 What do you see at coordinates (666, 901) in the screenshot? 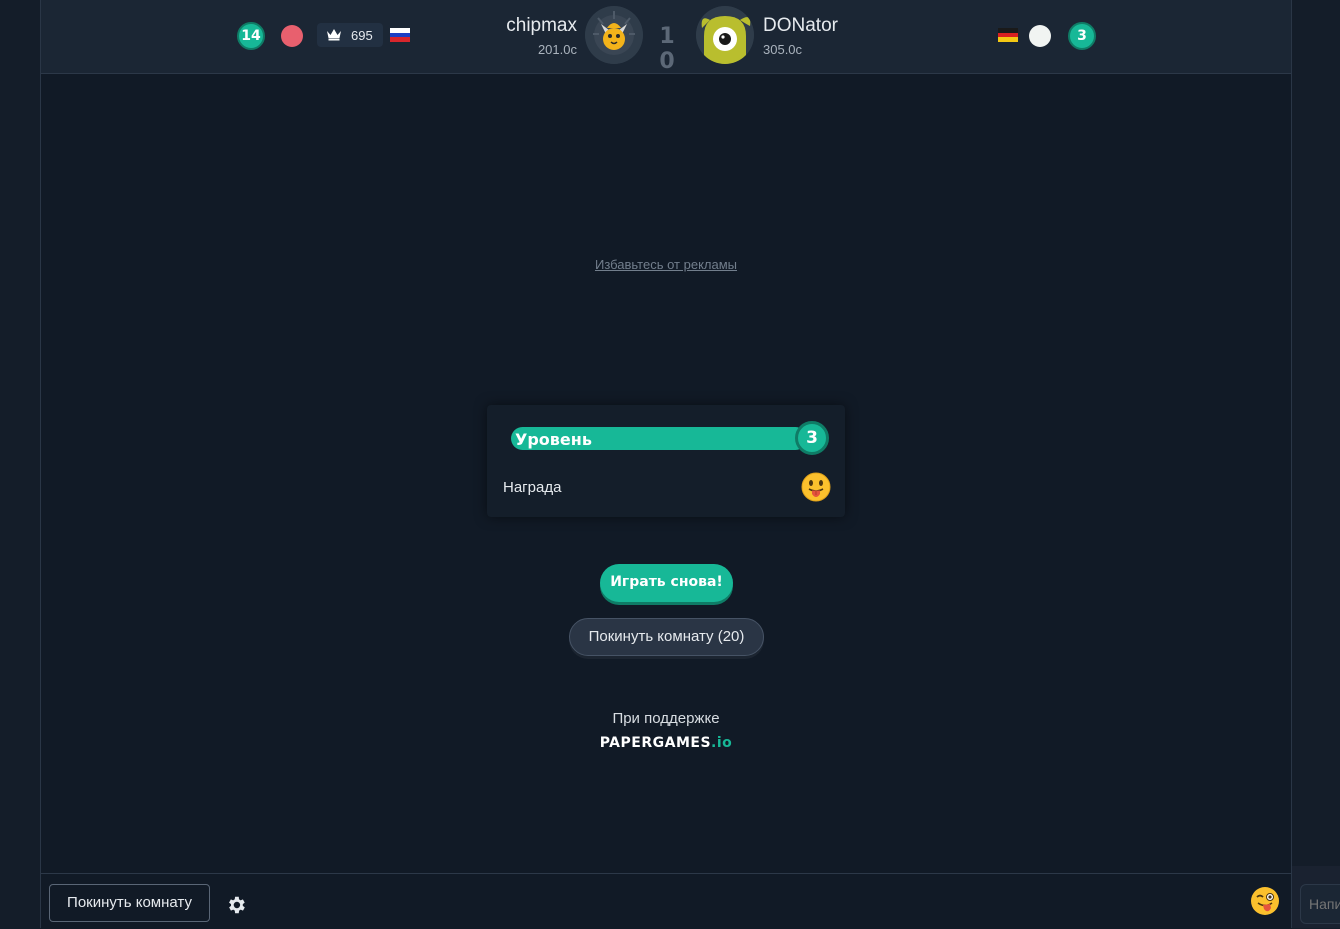
I see `footer-bar: Покинуть комнату` at bounding box center [666, 901].